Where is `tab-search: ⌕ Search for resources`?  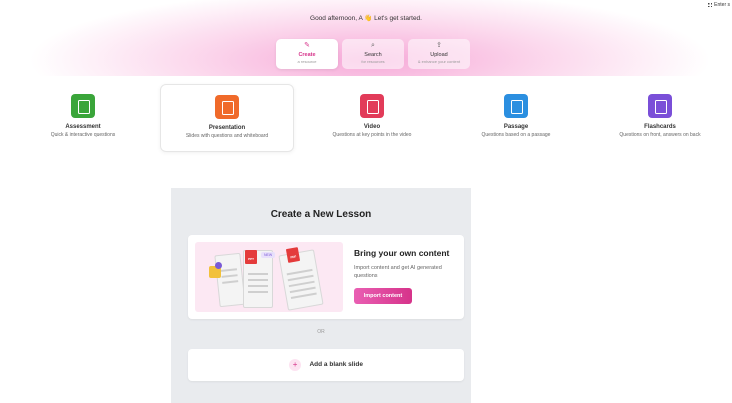 tab-search: ⌕ Search for resources is located at coordinates (373, 54).